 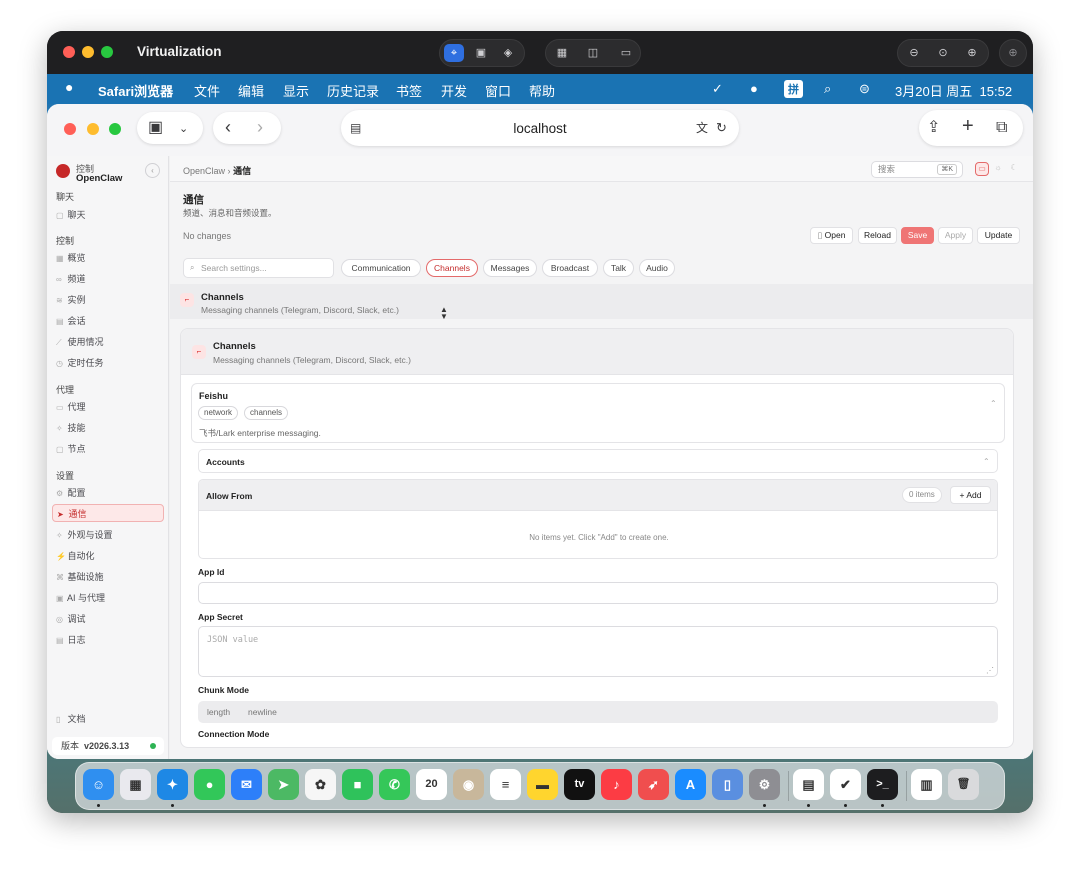 I want to click on sidebar-item-sessions: ▤ 会话, so click(x=108, y=321).